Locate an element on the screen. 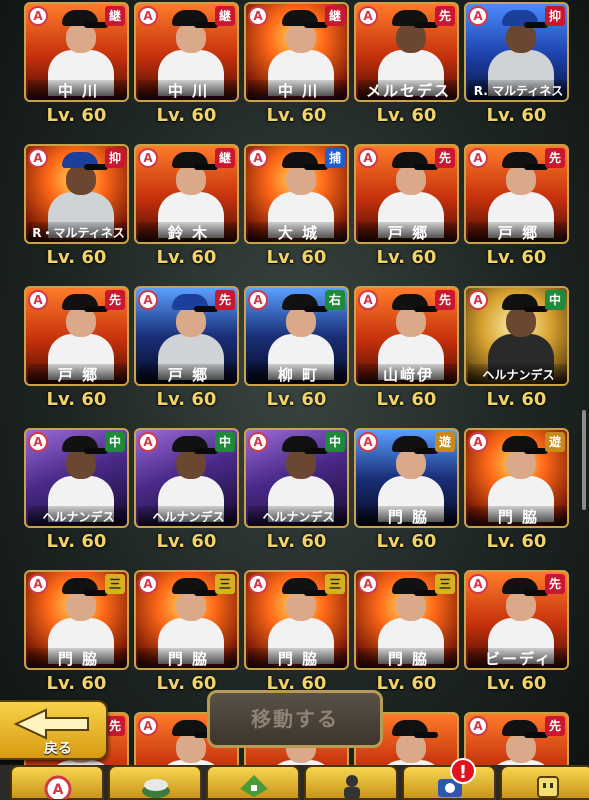 The width and height of the screenshot is (589, 800). stadium-icon is located at coordinates (156, 788).